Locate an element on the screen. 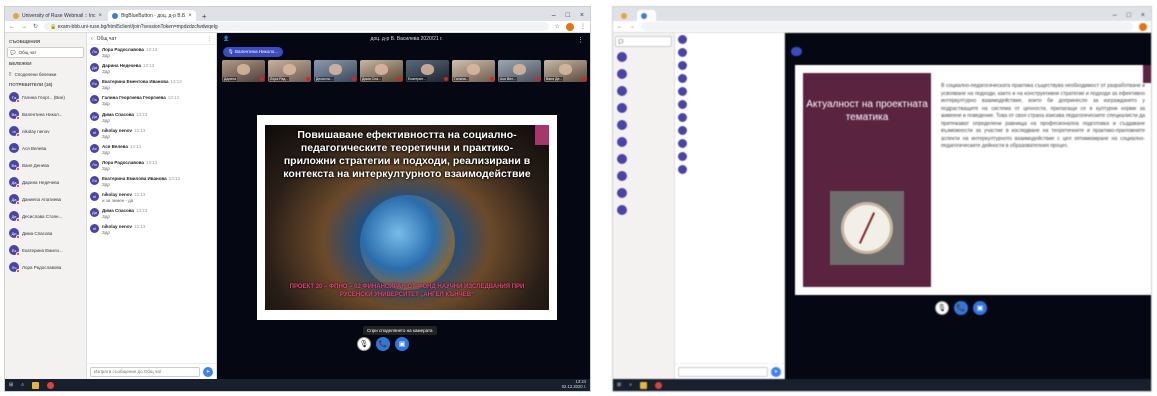 This screenshot has width=1157, height=396. tab-label: BigBlueButton - доц. д-р В.Б is located at coordinates (153, 15).